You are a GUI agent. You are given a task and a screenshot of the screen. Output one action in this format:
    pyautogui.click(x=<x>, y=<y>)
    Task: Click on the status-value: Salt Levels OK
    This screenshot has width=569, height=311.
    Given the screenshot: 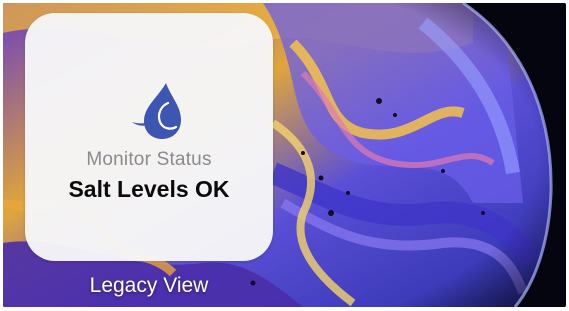 What is the action you would take?
    pyautogui.click(x=149, y=189)
    